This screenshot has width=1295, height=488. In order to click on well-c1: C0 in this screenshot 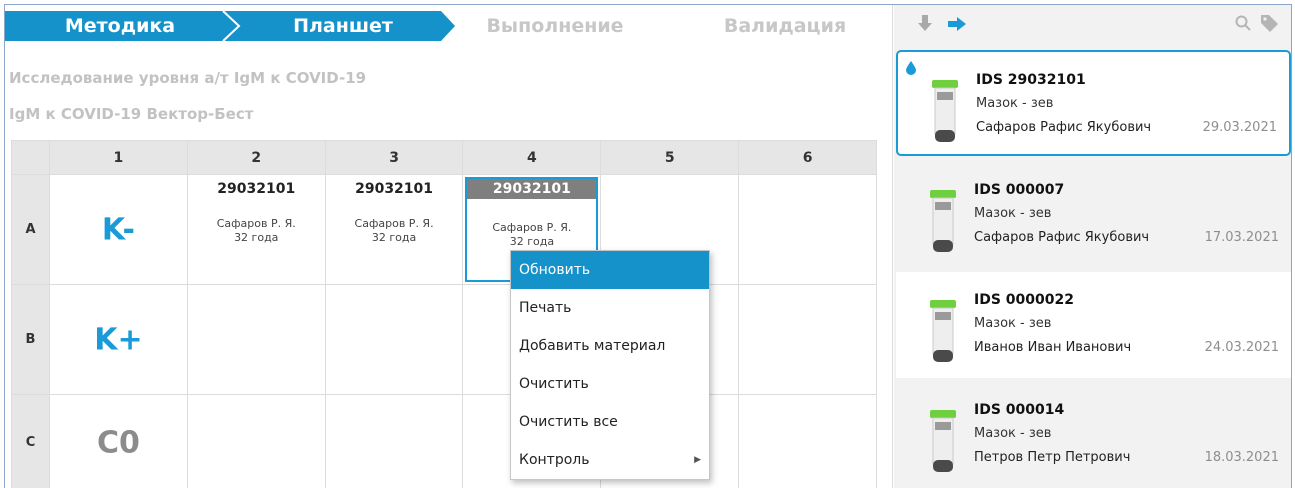, I will do `click(118, 441)`.